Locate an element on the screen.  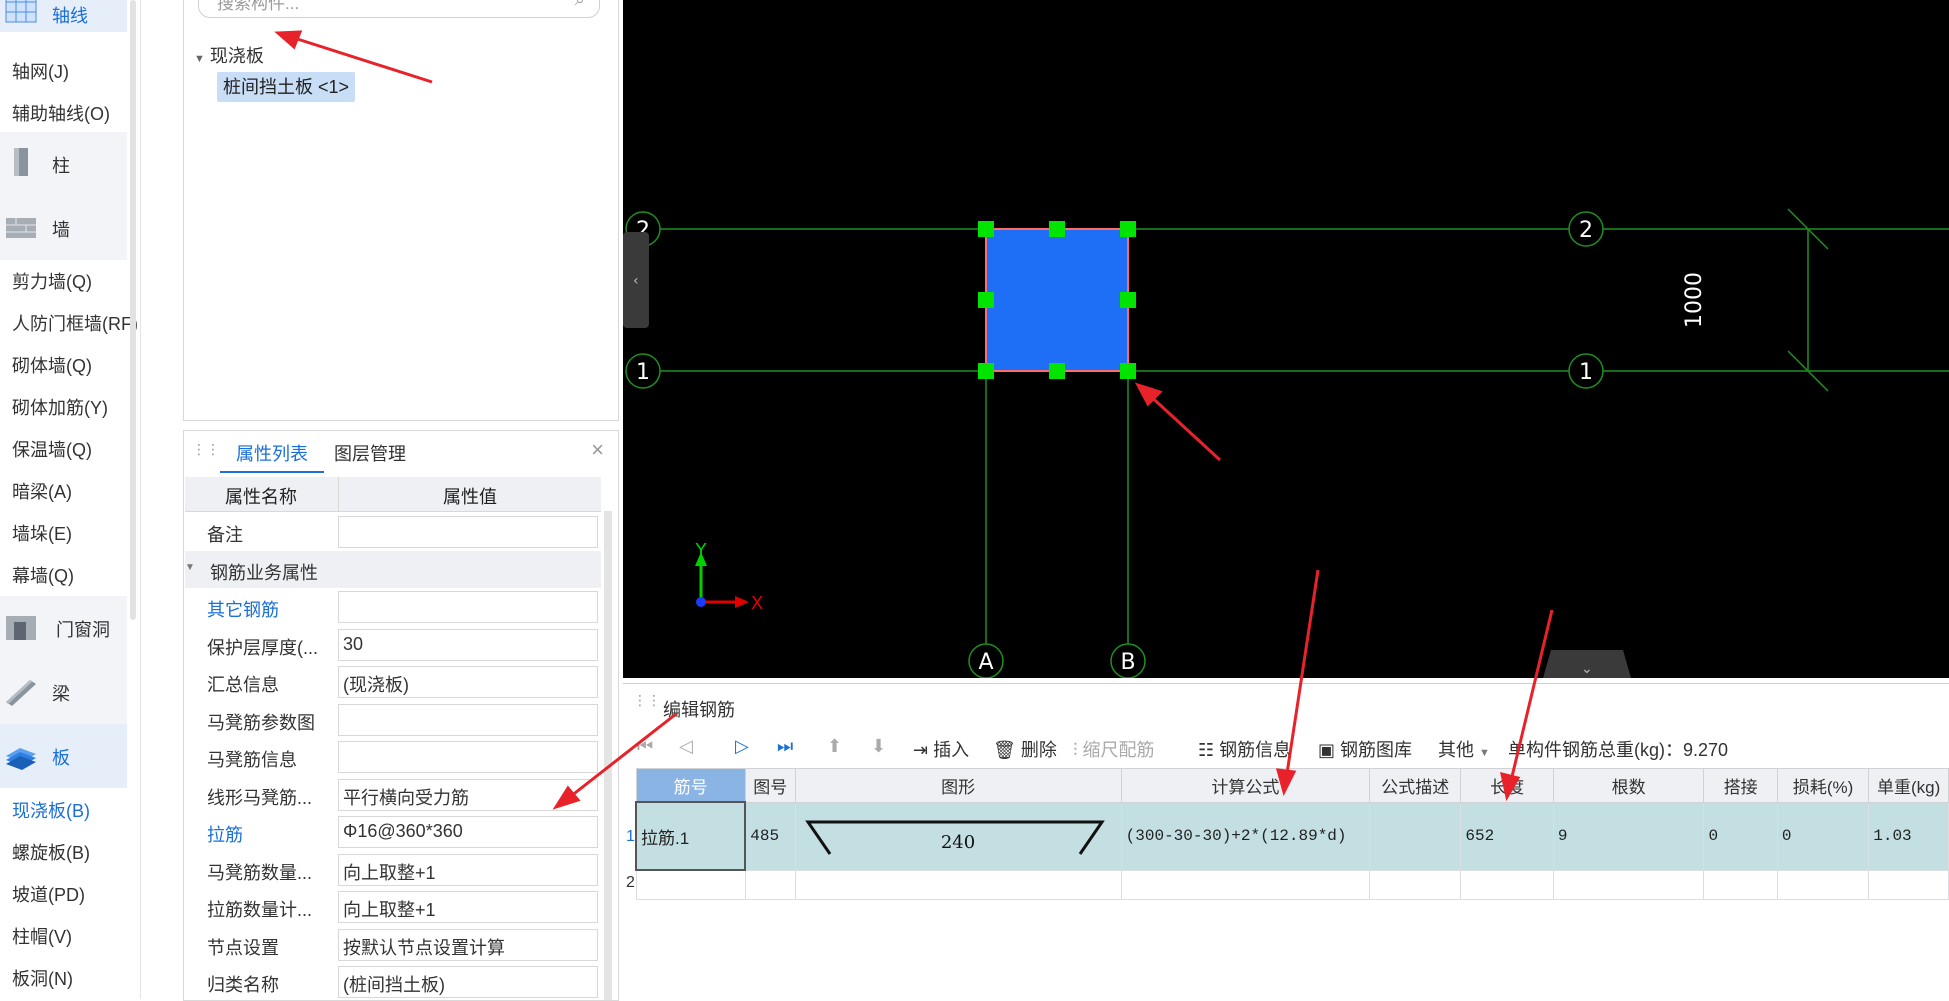
property-row: 备注 is located at coordinates (393, 531).